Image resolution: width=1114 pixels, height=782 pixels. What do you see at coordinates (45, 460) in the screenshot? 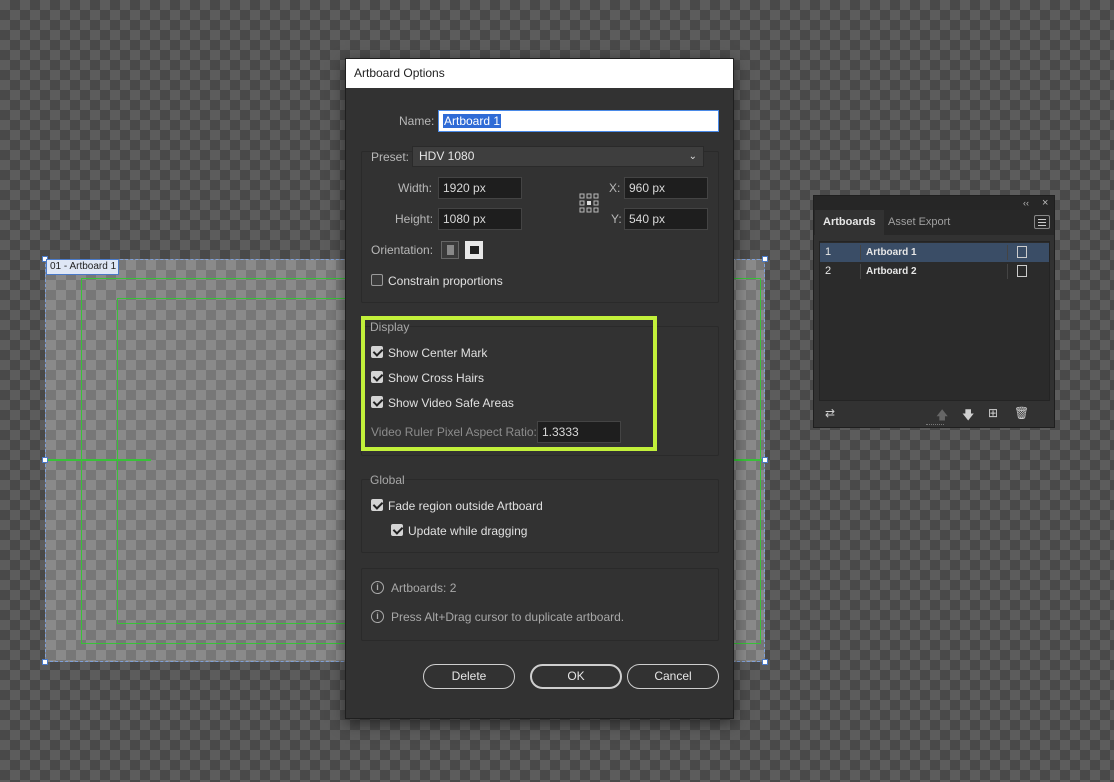
I see `artboard-handle-middle-left` at bounding box center [45, 460].